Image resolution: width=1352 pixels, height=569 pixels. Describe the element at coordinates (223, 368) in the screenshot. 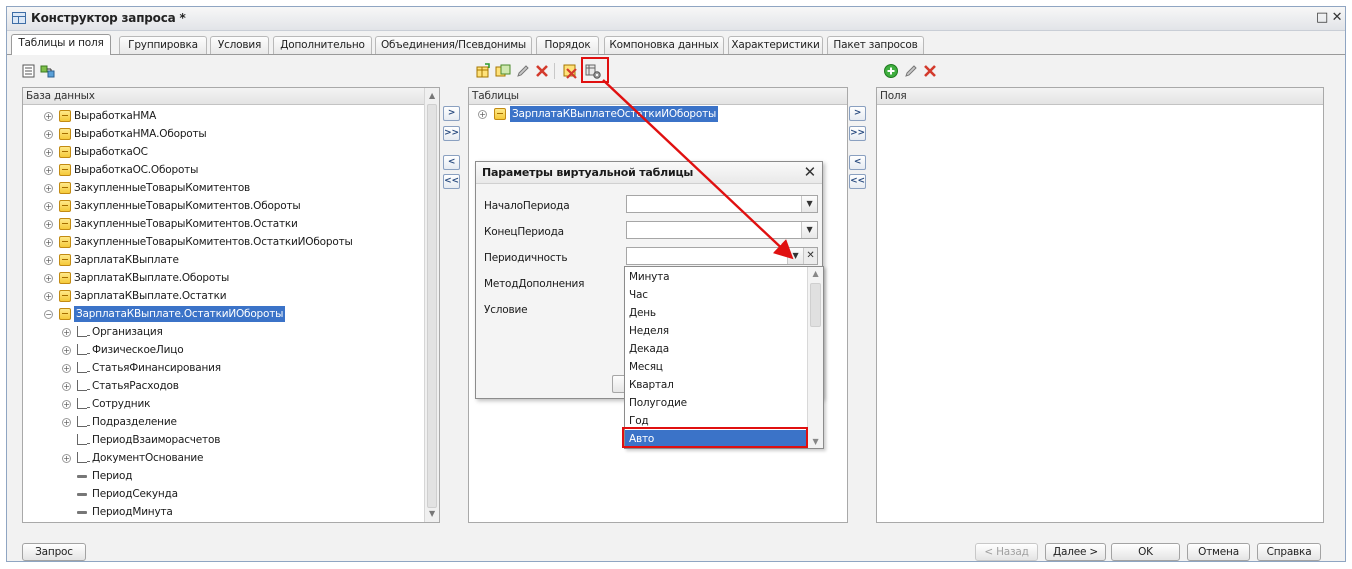

I see `field-row: + СтатьяФинансирования` at that location.